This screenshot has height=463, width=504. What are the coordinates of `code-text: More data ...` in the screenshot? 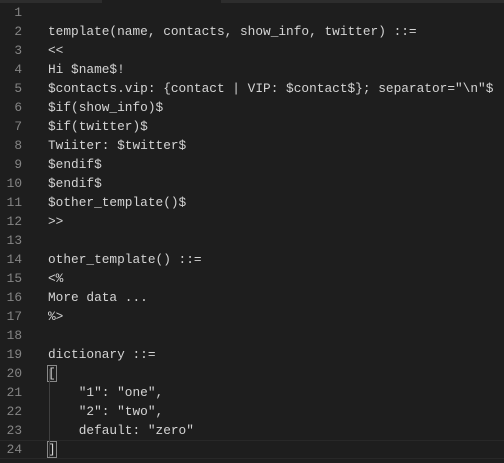 It's located at (98, 297).